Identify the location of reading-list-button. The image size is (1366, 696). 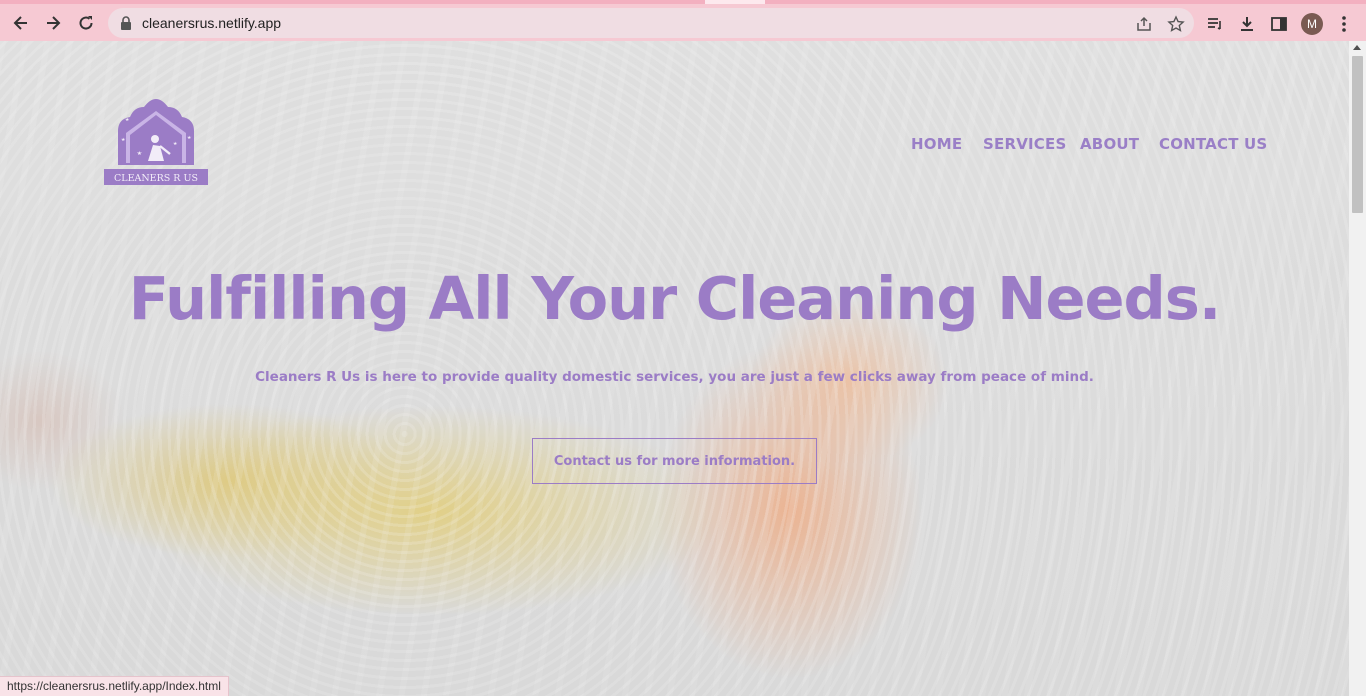
(1215, 24).